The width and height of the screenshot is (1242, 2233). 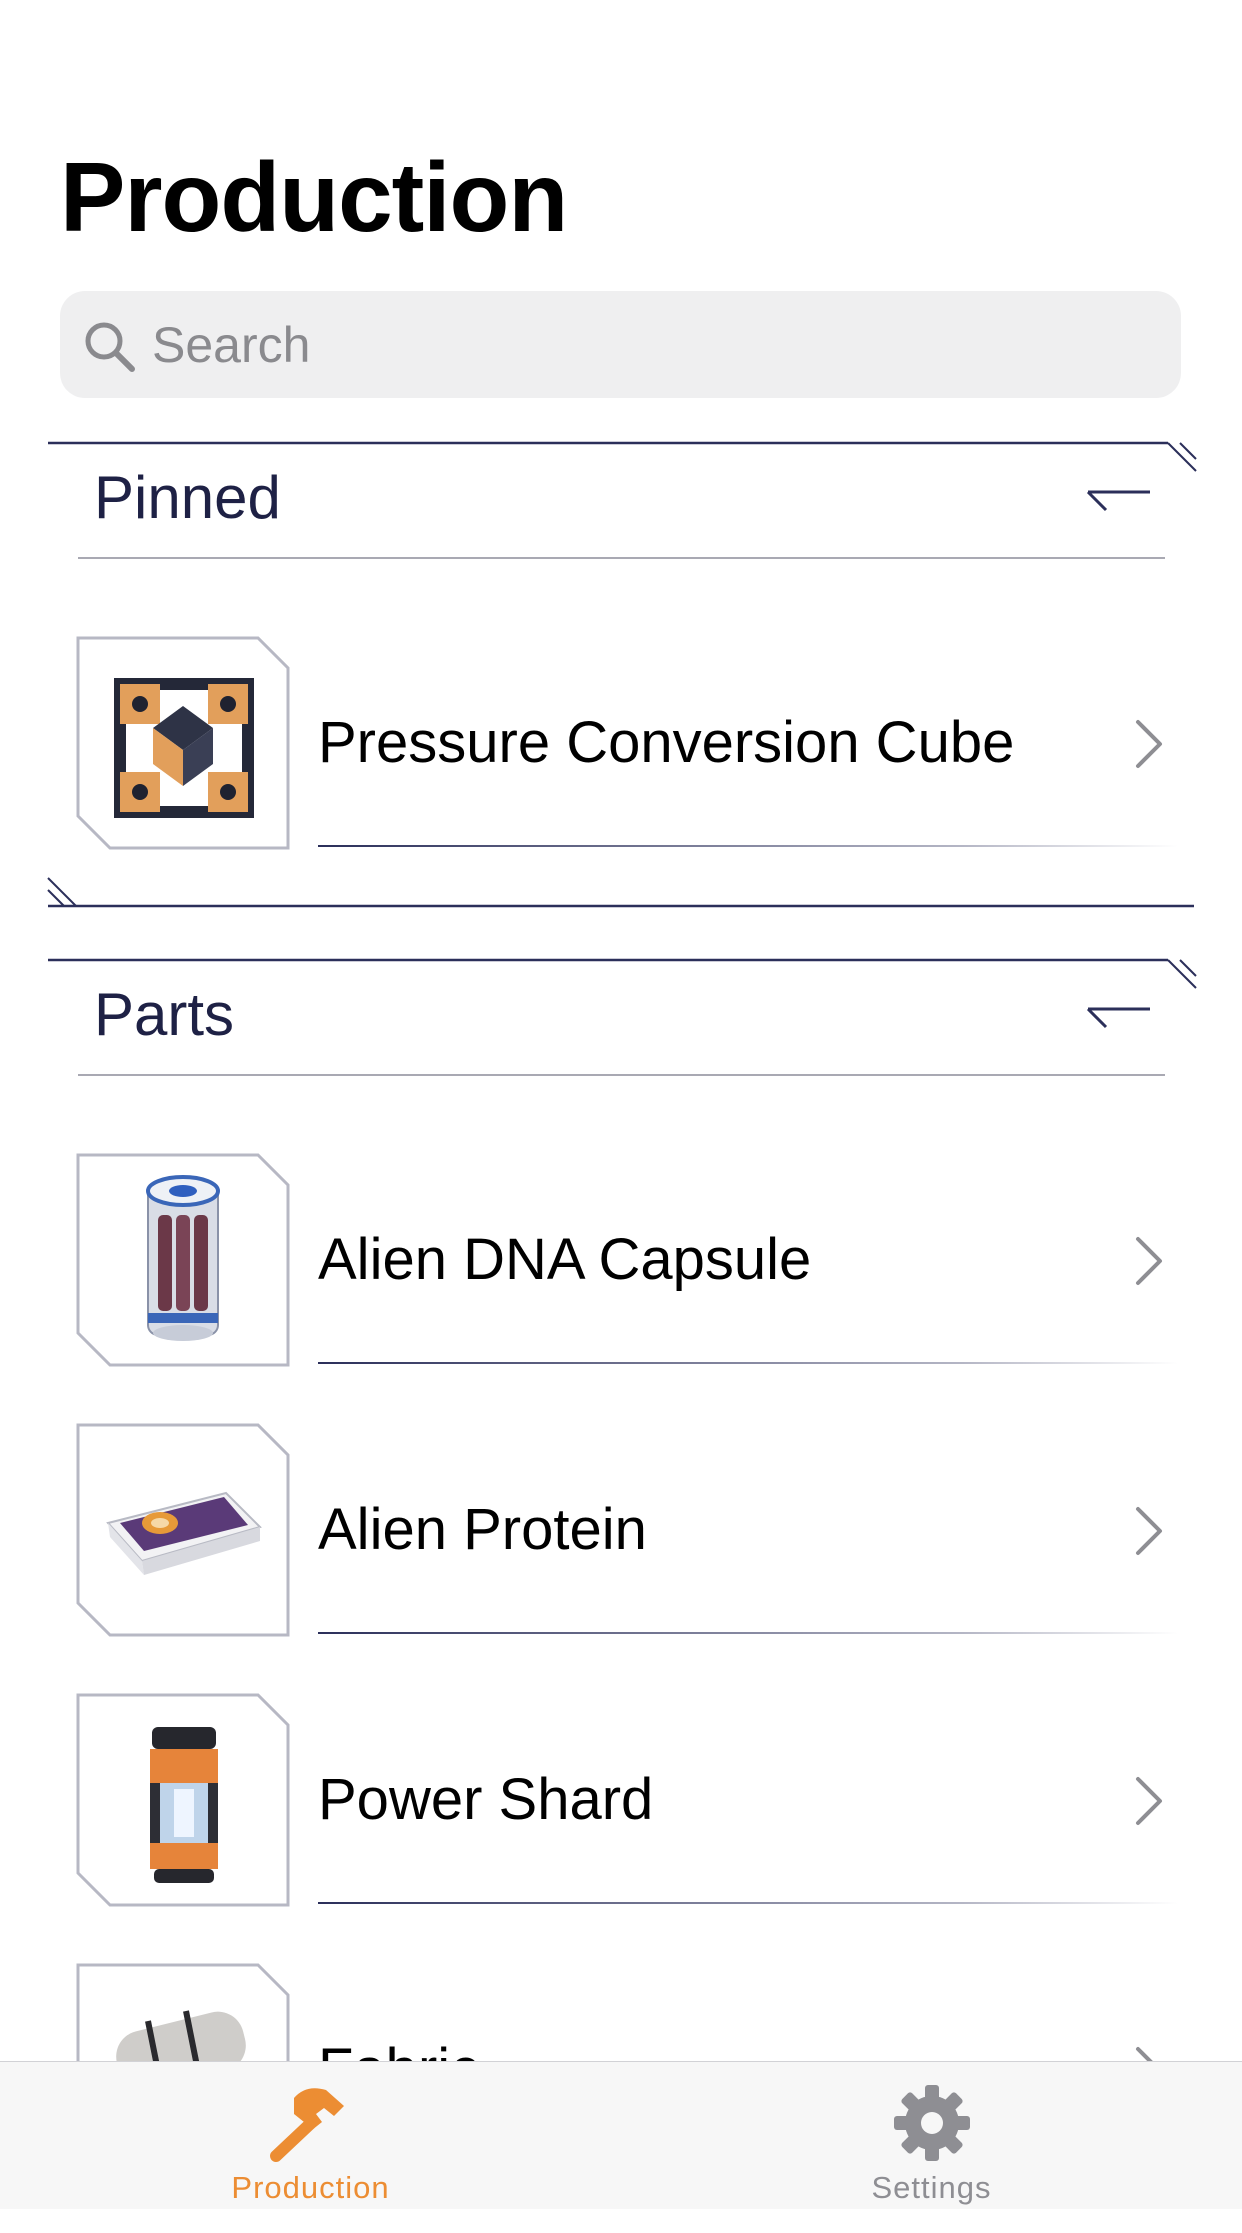 What do you see at coordinates (931, 2187) in the screenshot?
I see `tab-label-settings: Settings` at bounding box center [931, 2187].